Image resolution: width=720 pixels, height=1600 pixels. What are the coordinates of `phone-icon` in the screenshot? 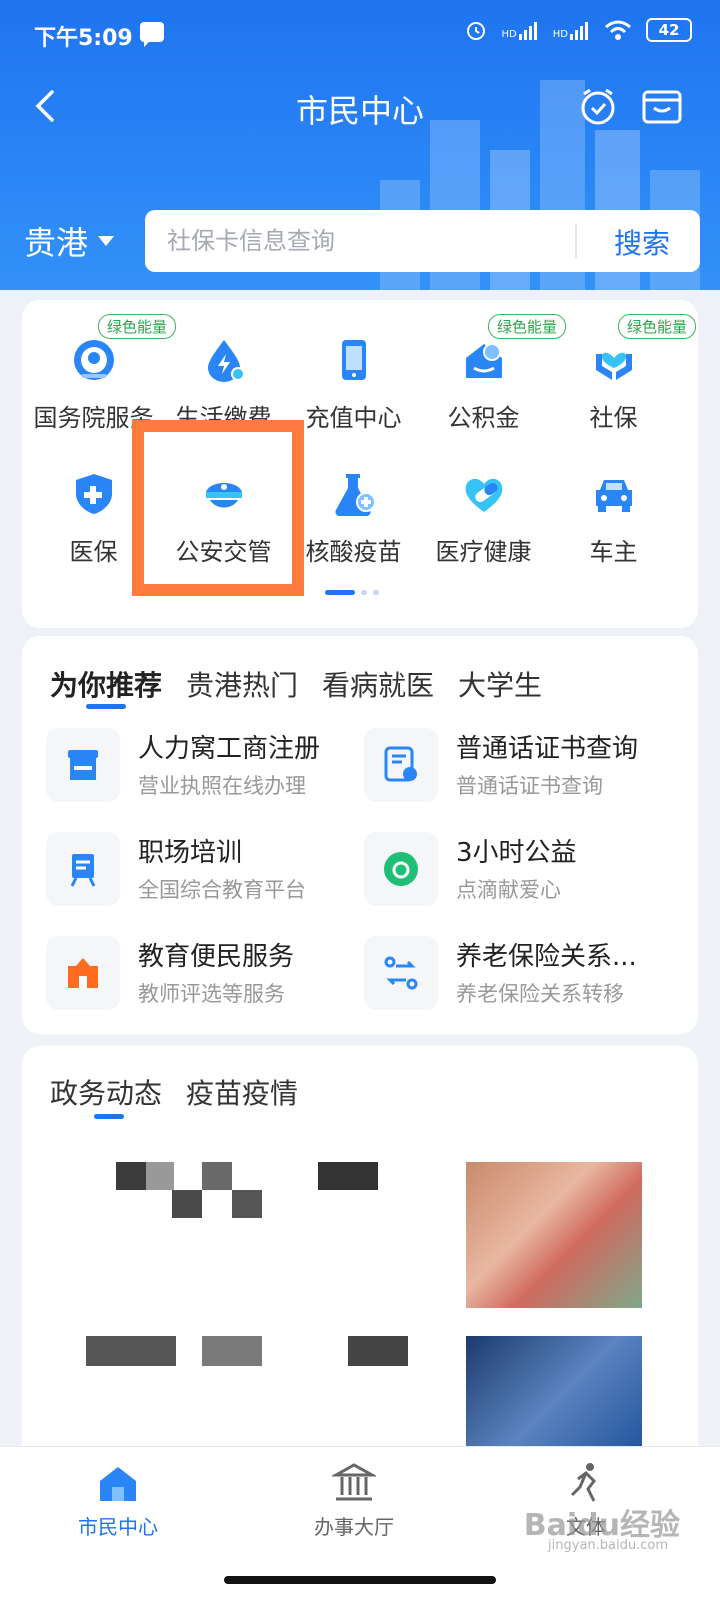 It's located at (354, 360).